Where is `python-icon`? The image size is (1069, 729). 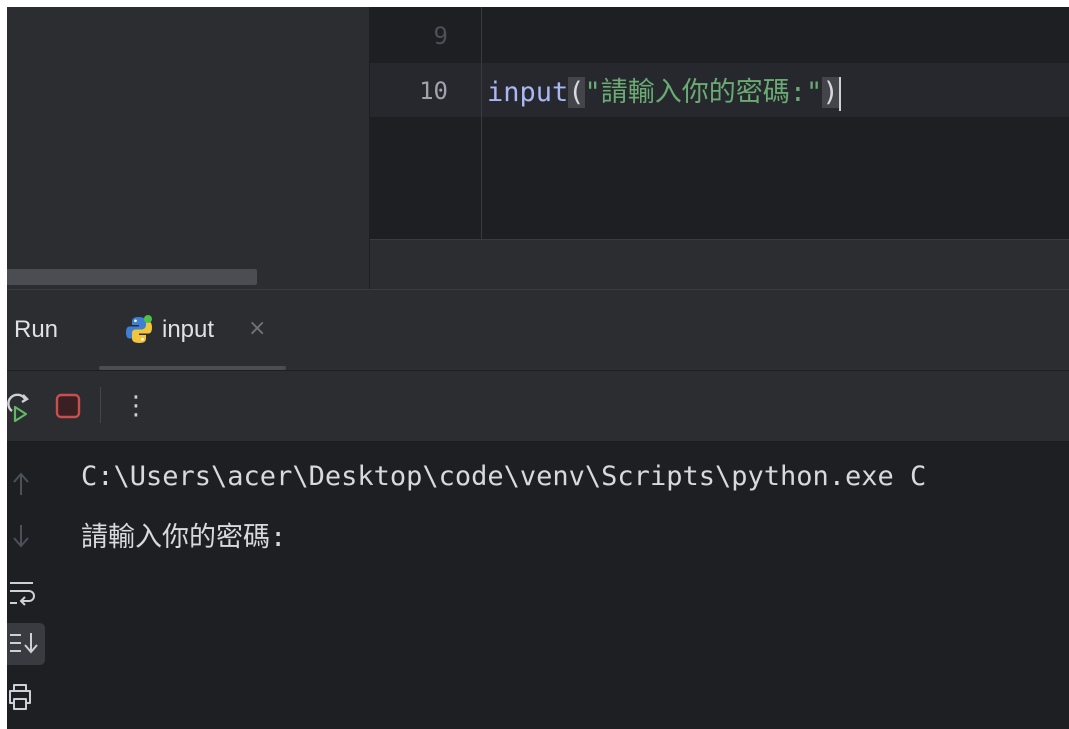 python-icon is located at coordinates (139, 329).